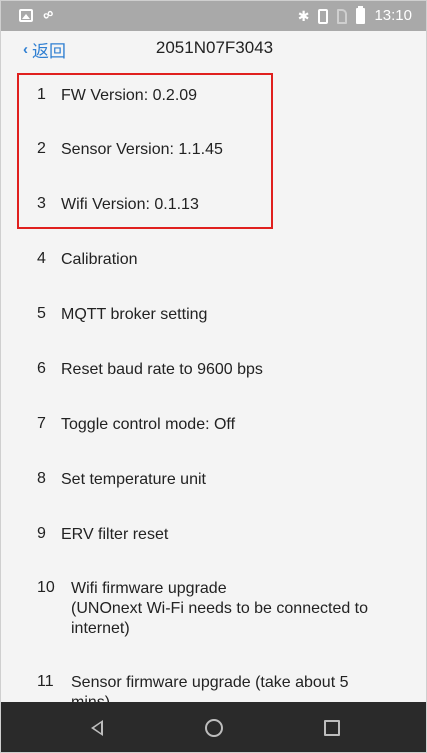 The image size is (427, 753). What do you see at coordinates (97, 728) in the screenshot?
I see `nav-back-icon` at bounding box center [97, 728].